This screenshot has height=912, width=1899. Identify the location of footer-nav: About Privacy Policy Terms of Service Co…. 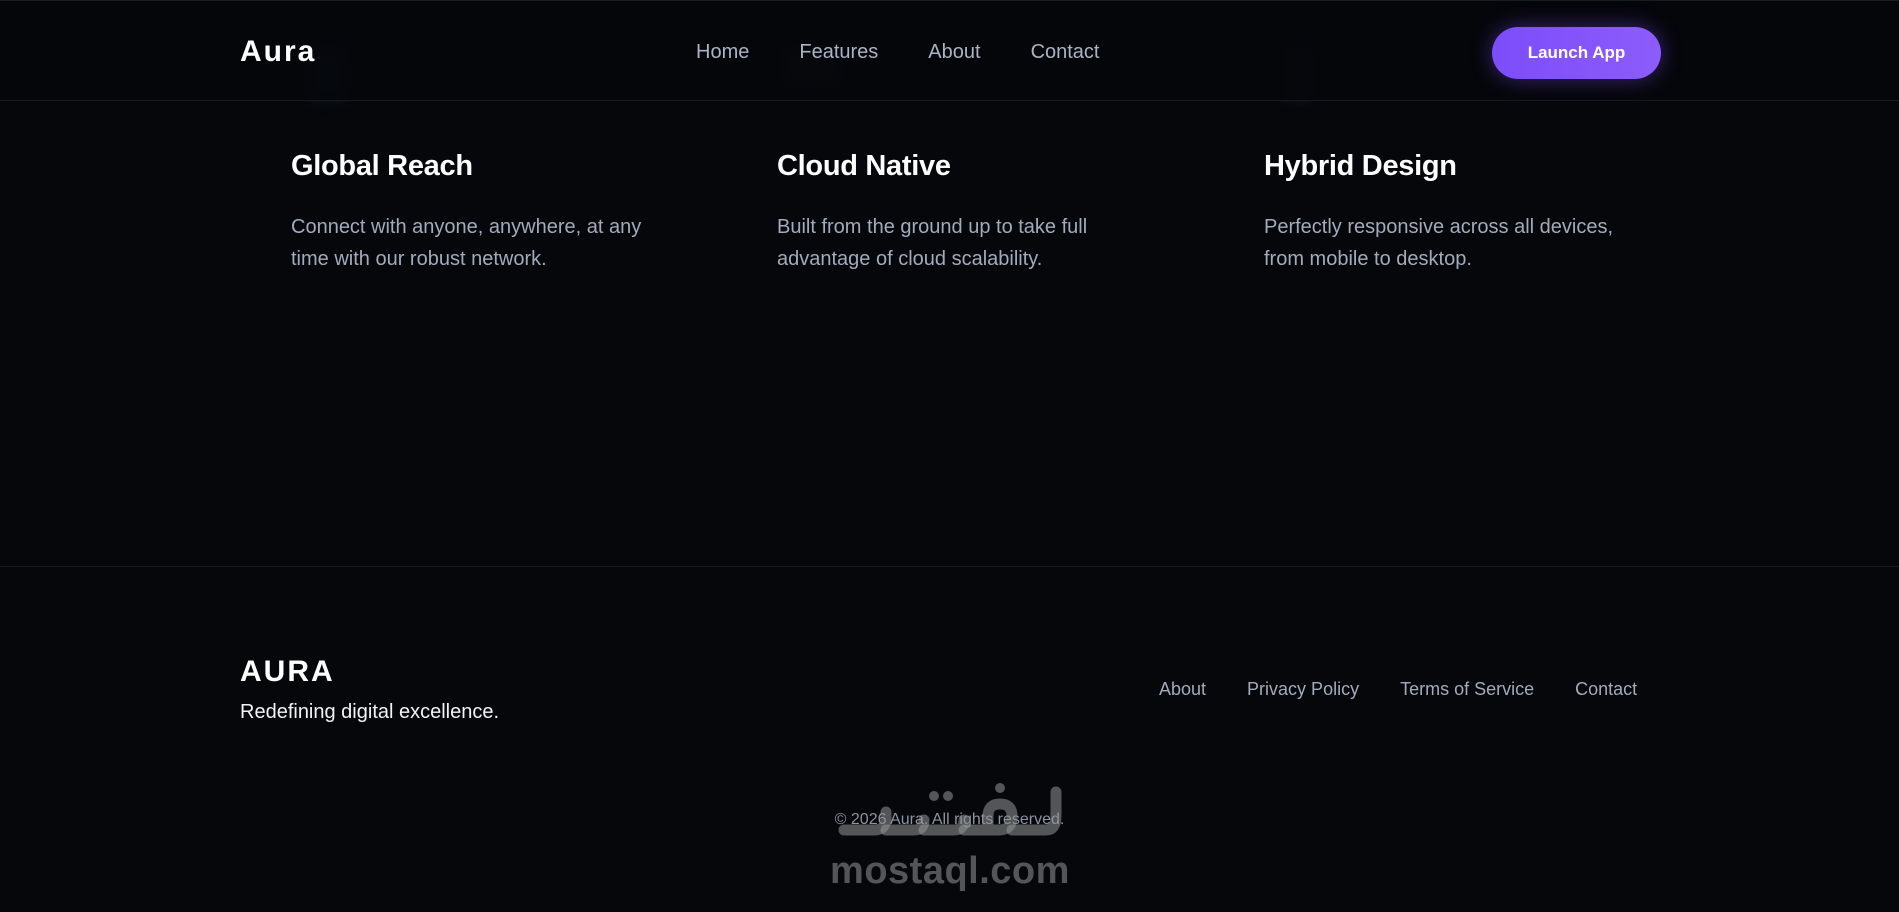
(1398, 689).